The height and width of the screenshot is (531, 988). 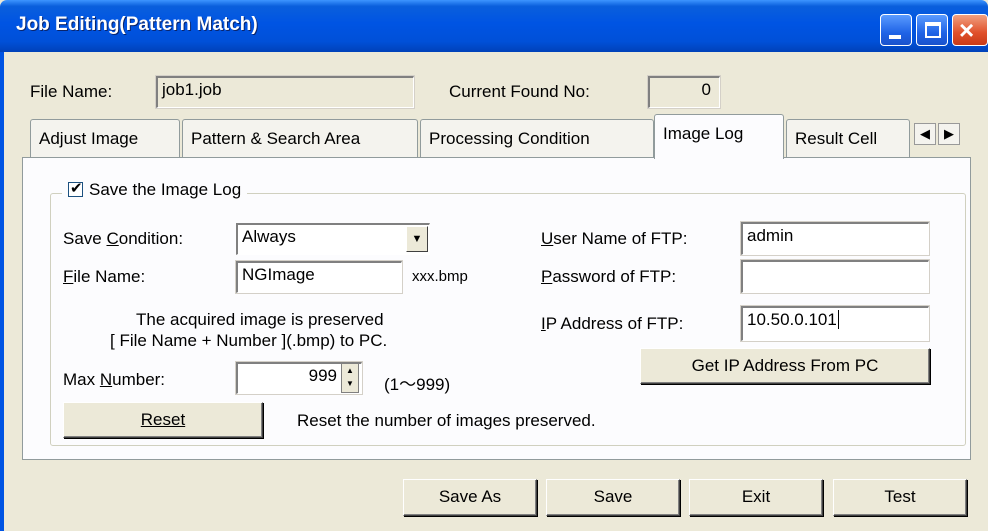 What do you see at coordinates (165, 189) in the screenshot?
I see `save-image-log-label: Save the Image Log` at bounding box center [165, 189].